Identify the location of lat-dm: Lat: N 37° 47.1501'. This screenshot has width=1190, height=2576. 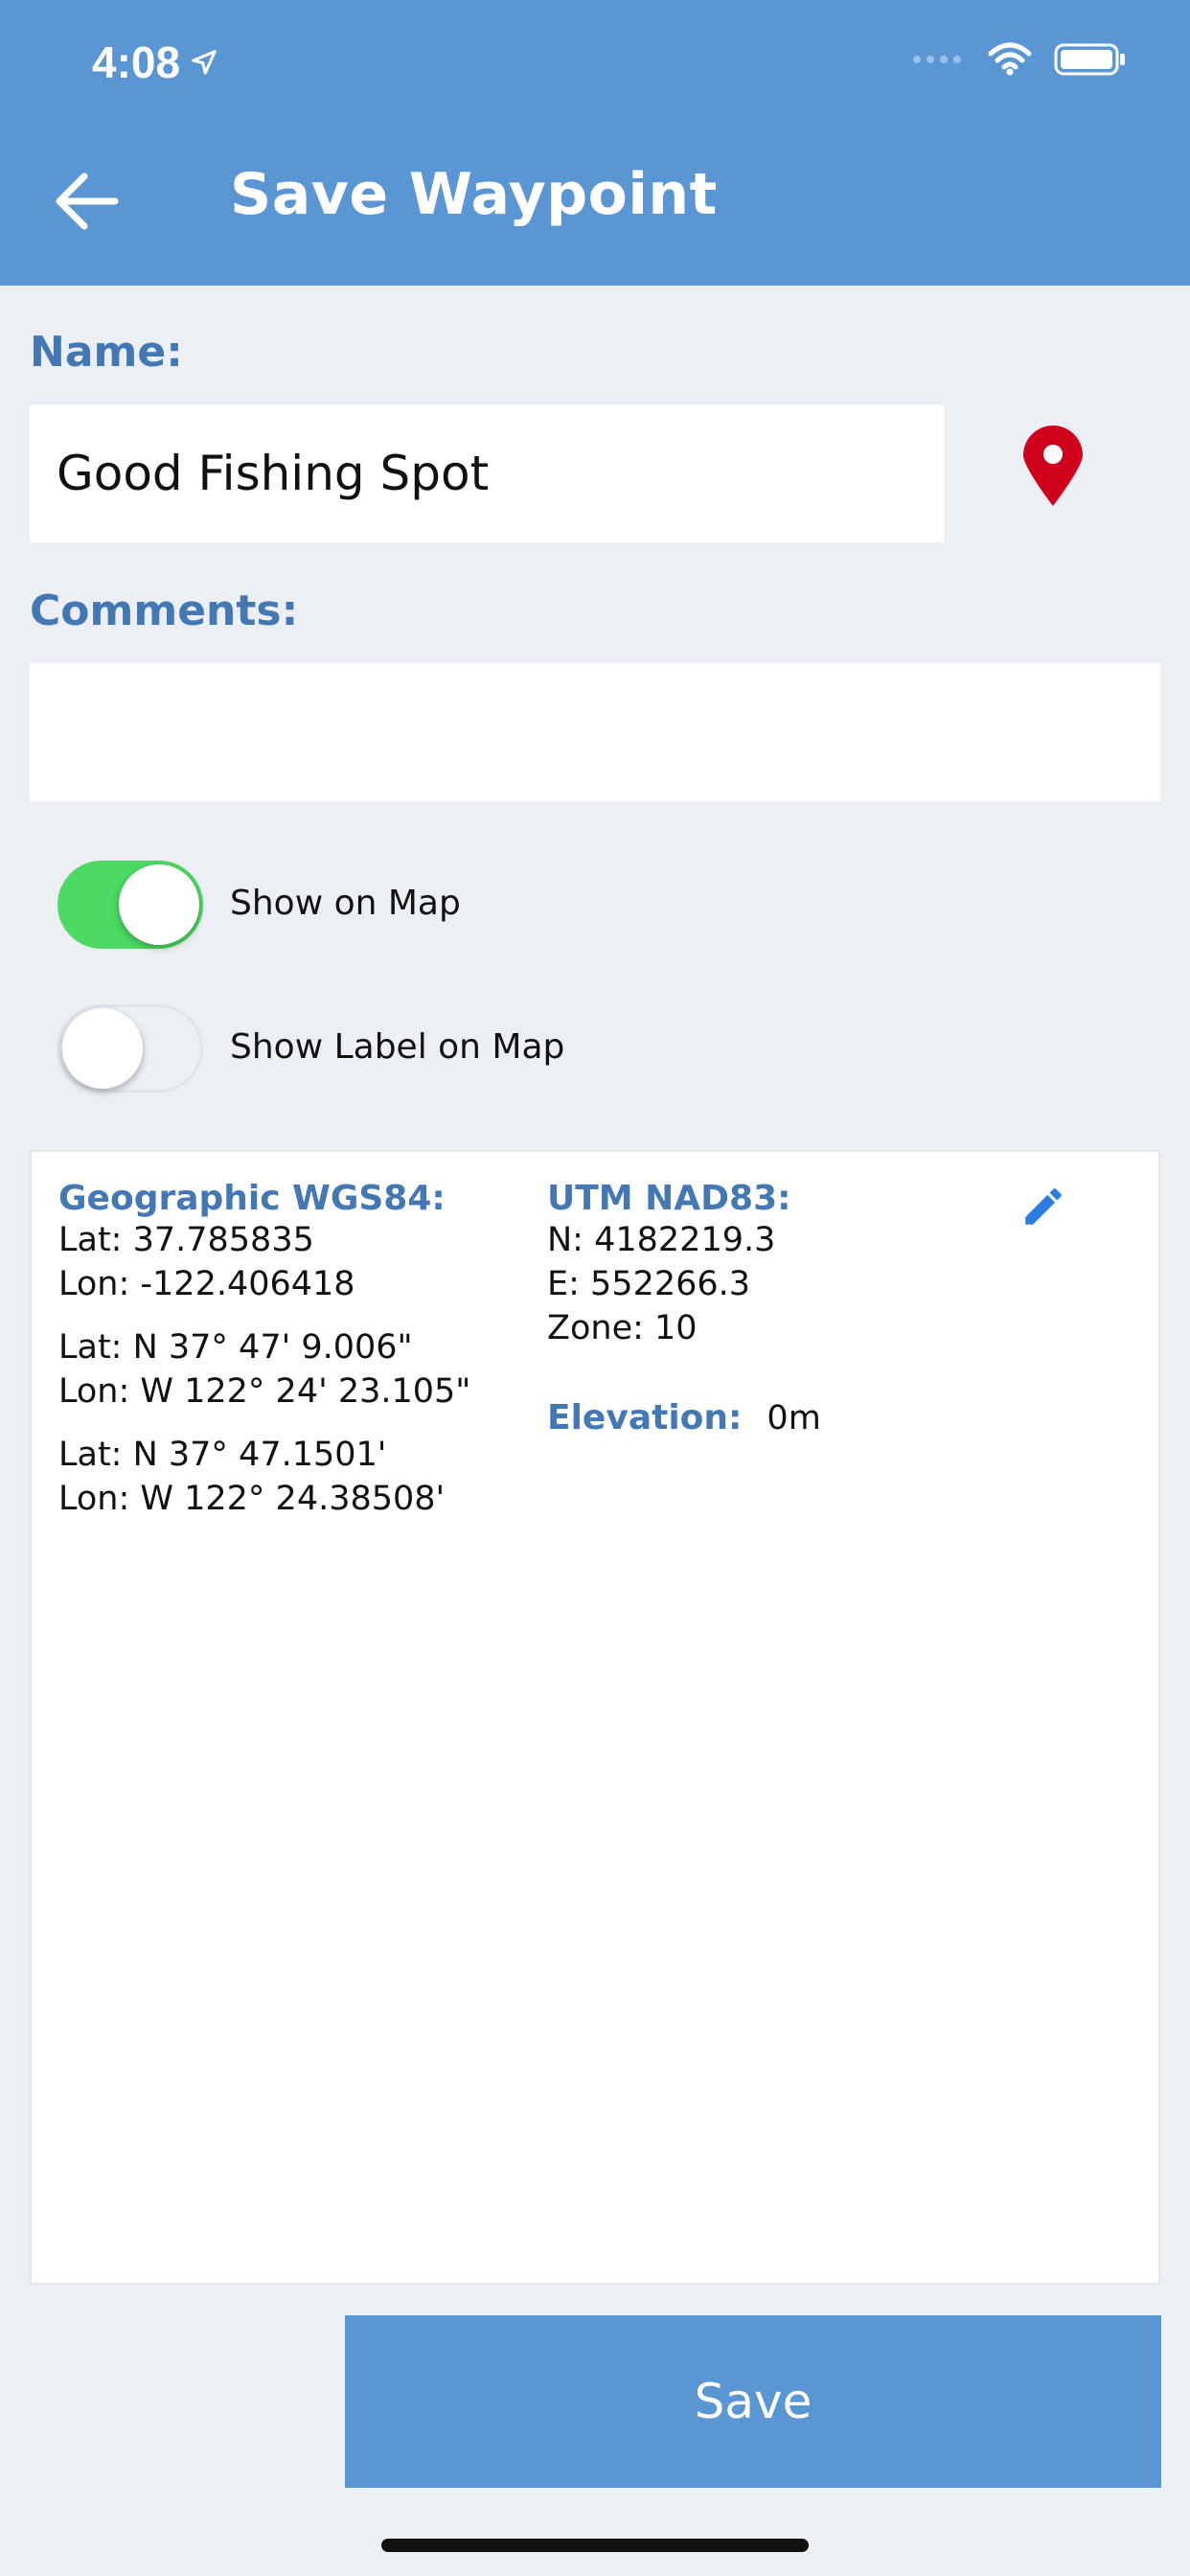
(222, 1455).